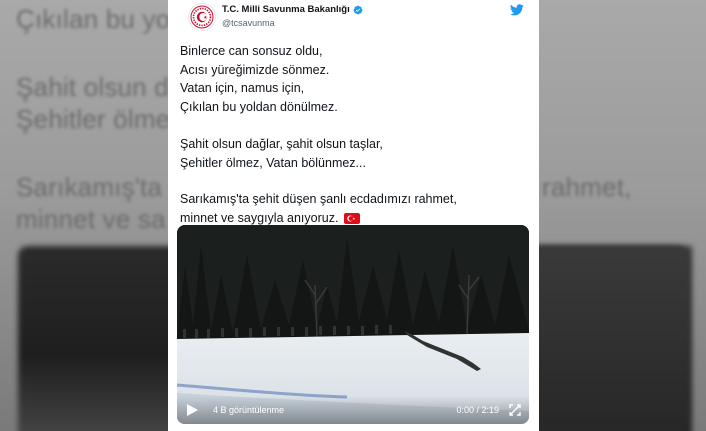 The width and height of the screenshot is (706, 431). What do you see at coordinates (281, 143) in the screenshot?
I see `tweet-line: Şahit olsun dağlar, şahit olsun taşlar,` at bounding box center [281, 143].